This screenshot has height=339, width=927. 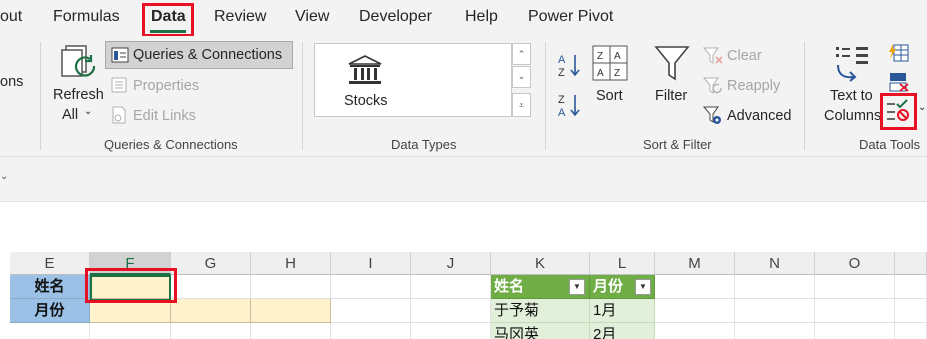 I want to click on table-cell-name: 于予菊, so click(x=540, y=311).